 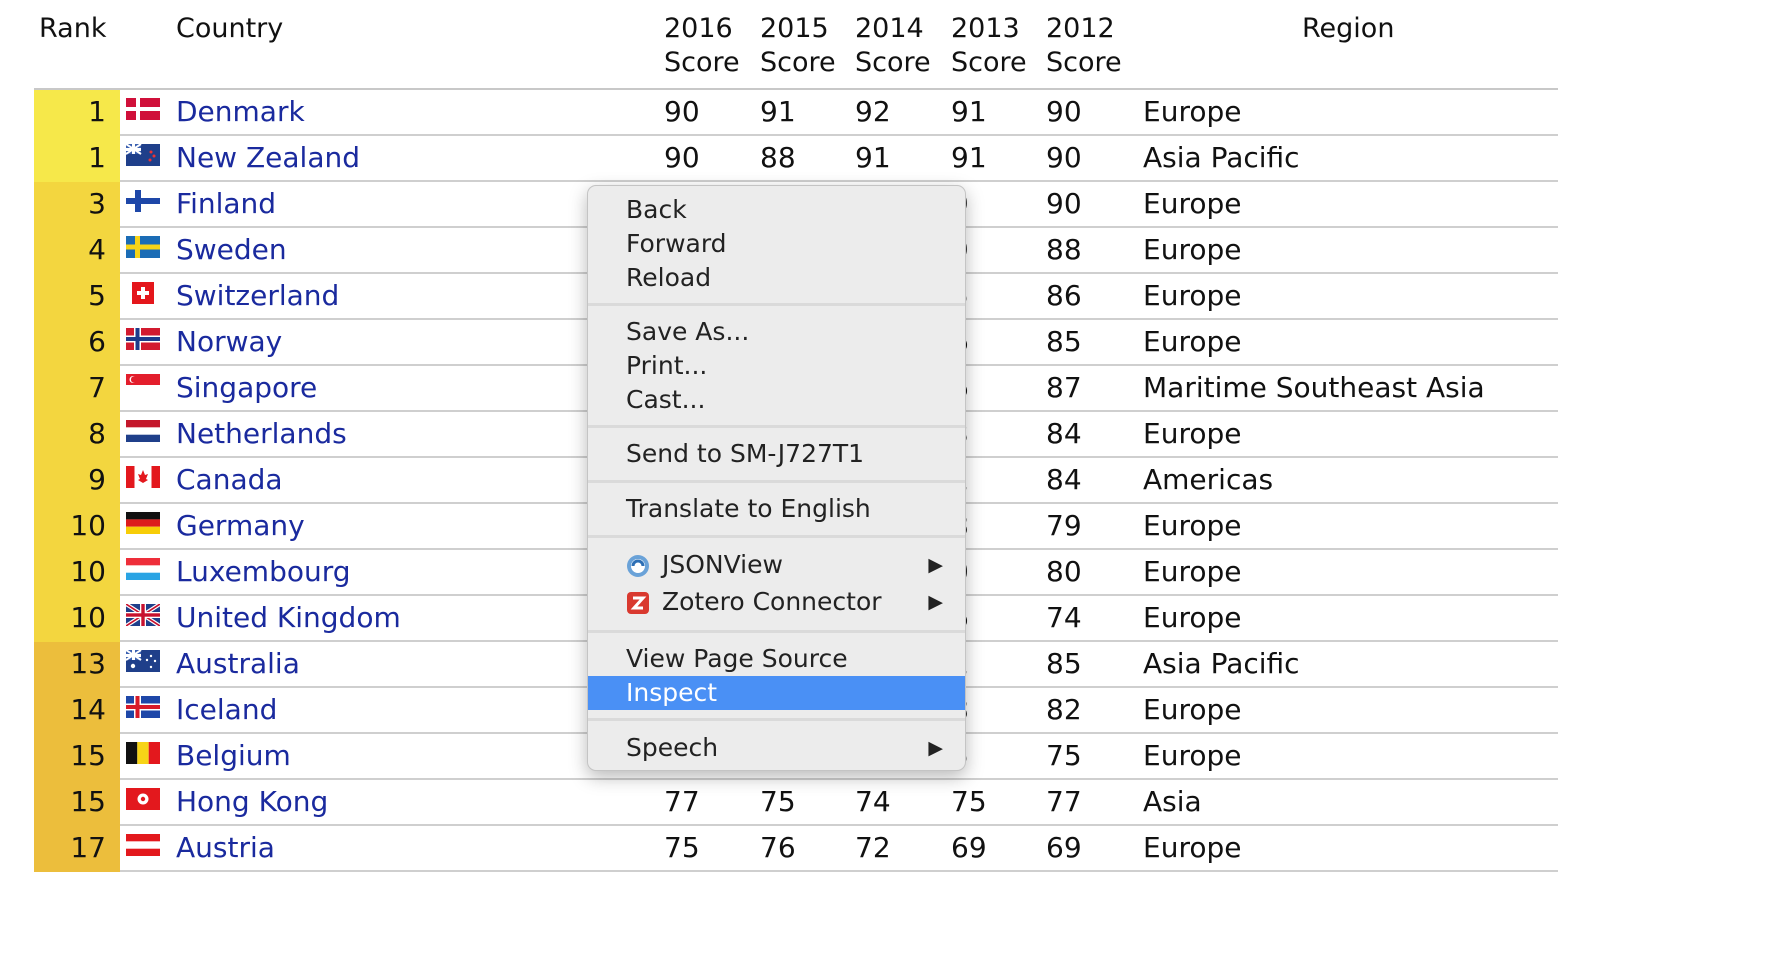 What do you see at coordinates (143, 293) in the screenshot?
I see `switzerland-flag-icon` at bounding box center [143, 293].